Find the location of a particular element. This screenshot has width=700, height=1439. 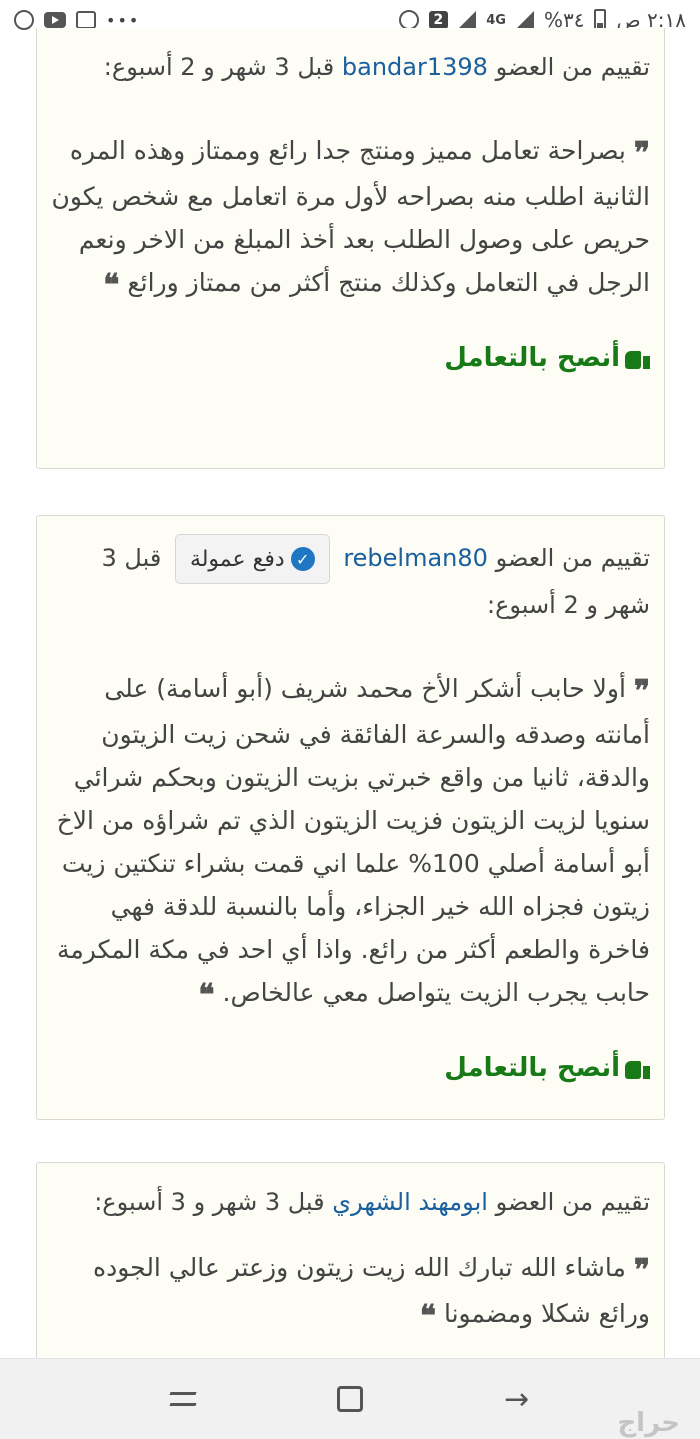

status-left: ••• is located at coordinates (77, 20).